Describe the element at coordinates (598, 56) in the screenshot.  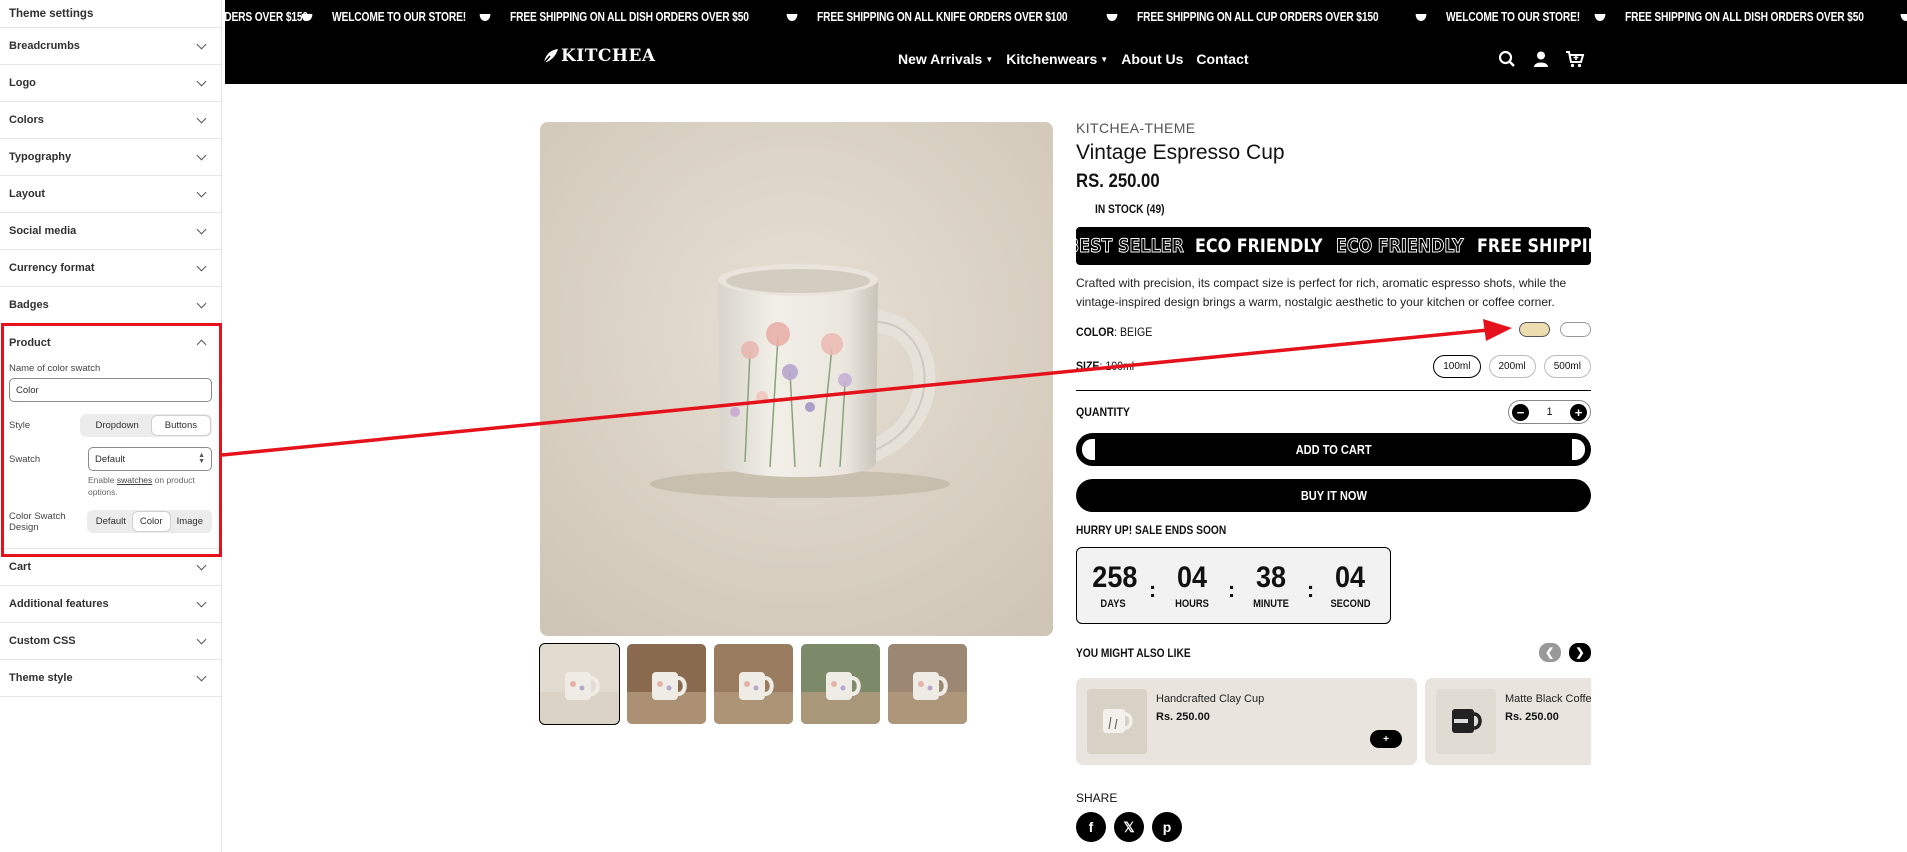
I see `store-logo: KITCHEA` at that location.